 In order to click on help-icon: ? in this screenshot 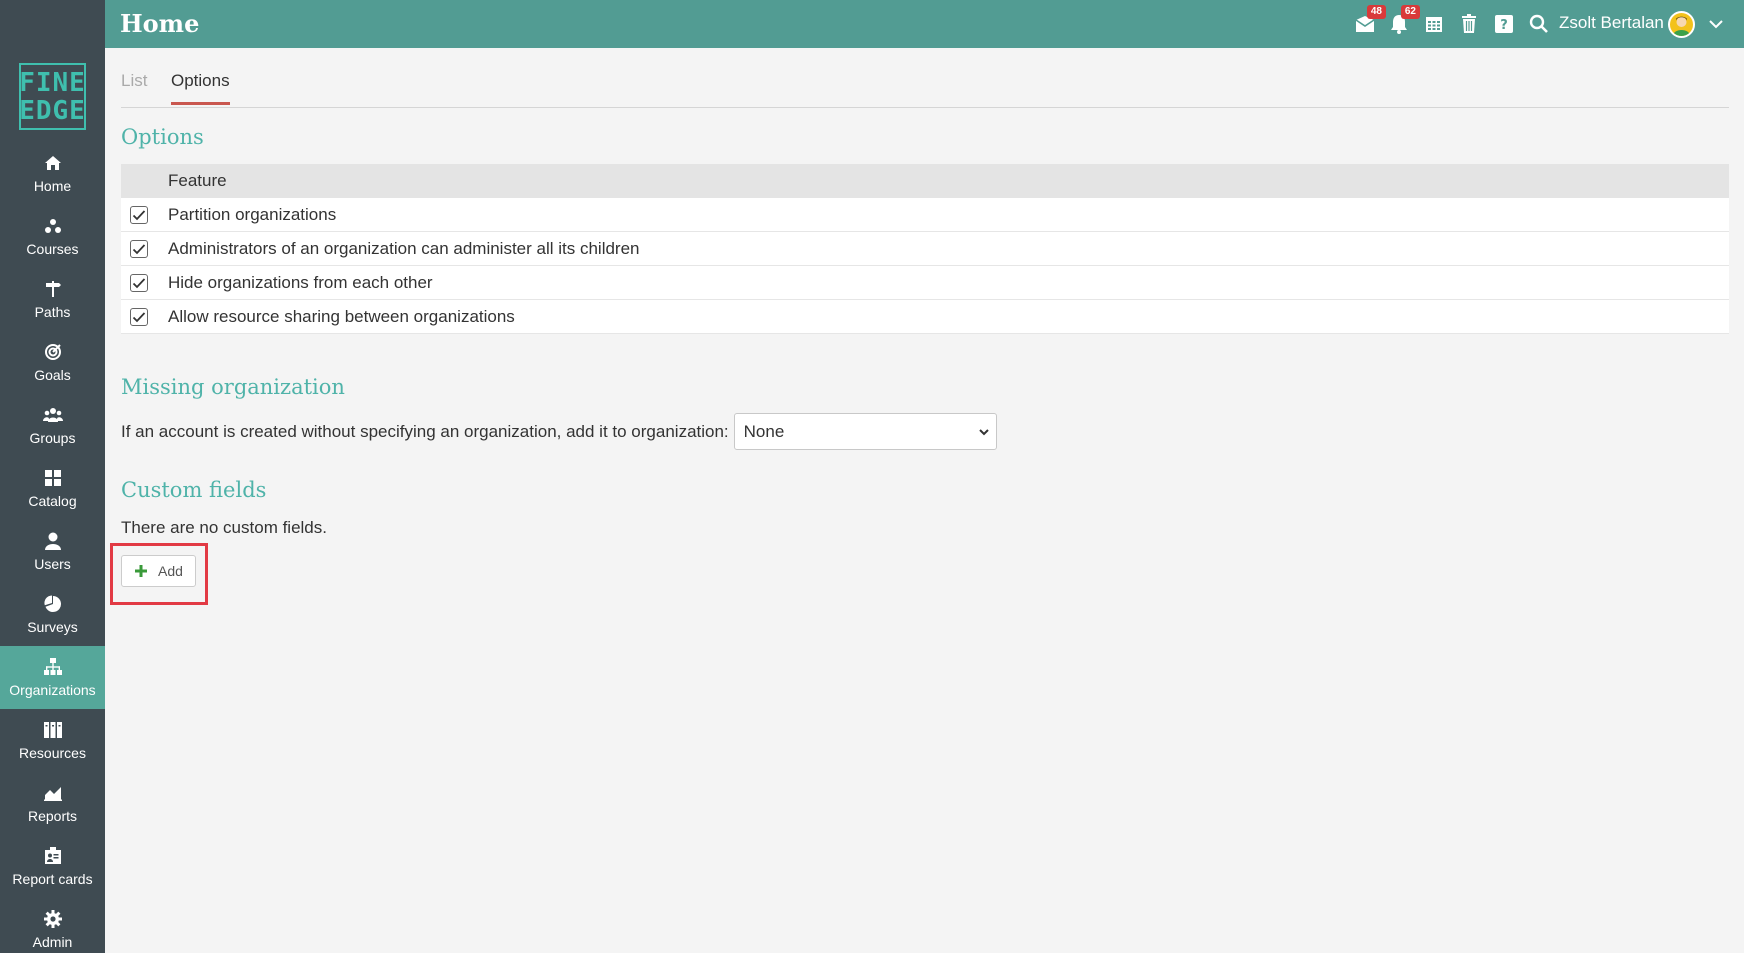, I will do `click(1504, 24)`.